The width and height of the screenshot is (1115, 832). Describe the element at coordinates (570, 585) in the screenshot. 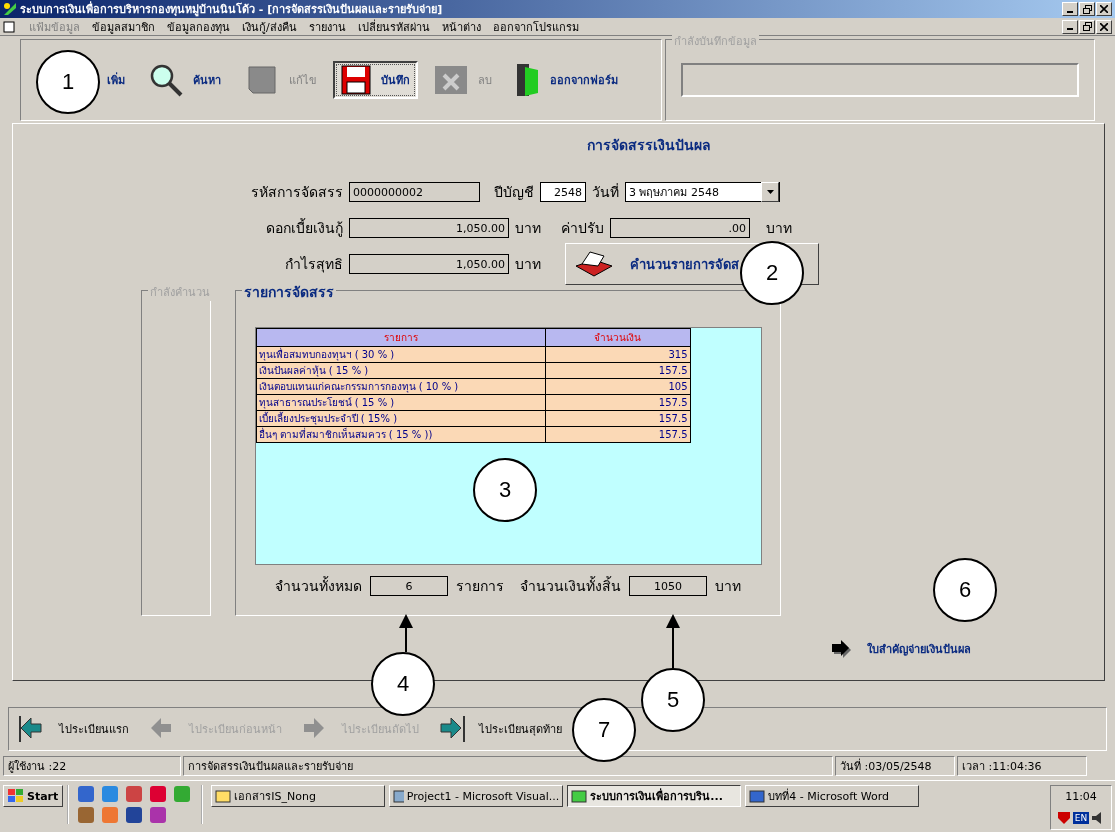

I see `field-label: จำนวนเงินทั้งสิ้น` at that location.